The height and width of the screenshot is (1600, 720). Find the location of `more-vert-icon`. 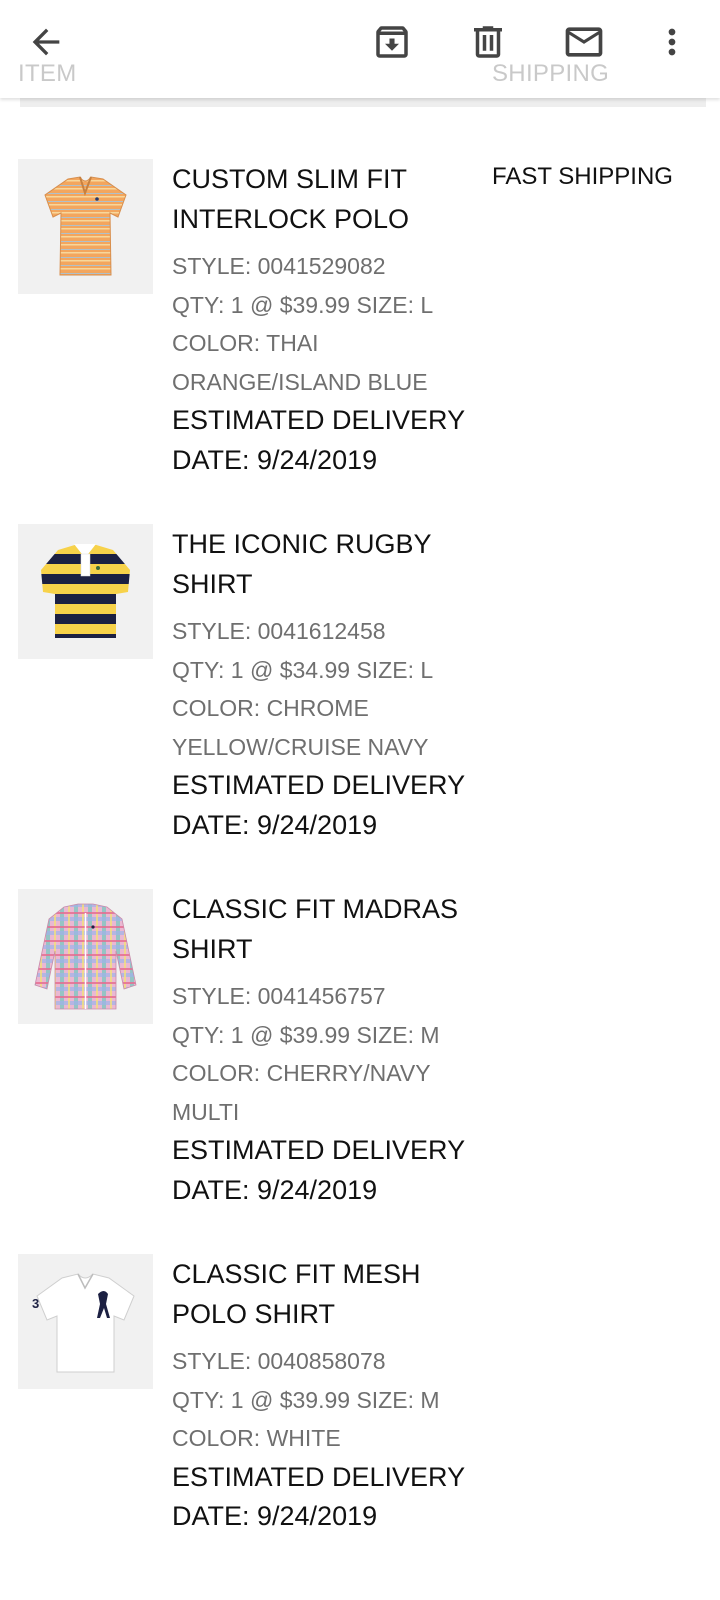

more-vert-icon is located at coordinates (672, 42).